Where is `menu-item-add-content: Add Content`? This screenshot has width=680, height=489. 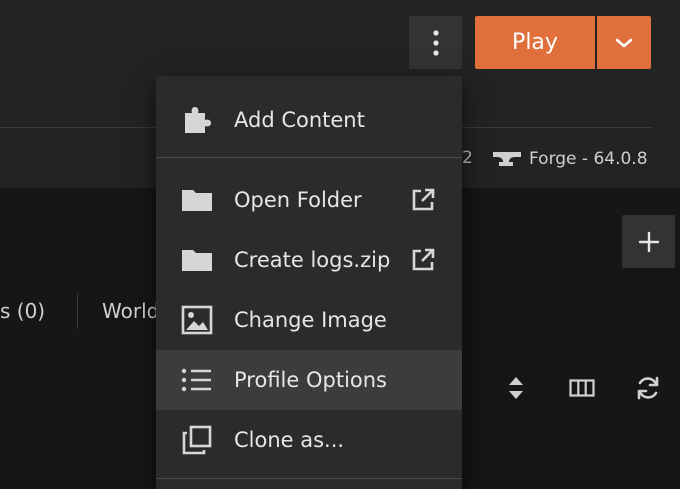 menu-item-add-content: Add Content is located at coordinates (309, 120).